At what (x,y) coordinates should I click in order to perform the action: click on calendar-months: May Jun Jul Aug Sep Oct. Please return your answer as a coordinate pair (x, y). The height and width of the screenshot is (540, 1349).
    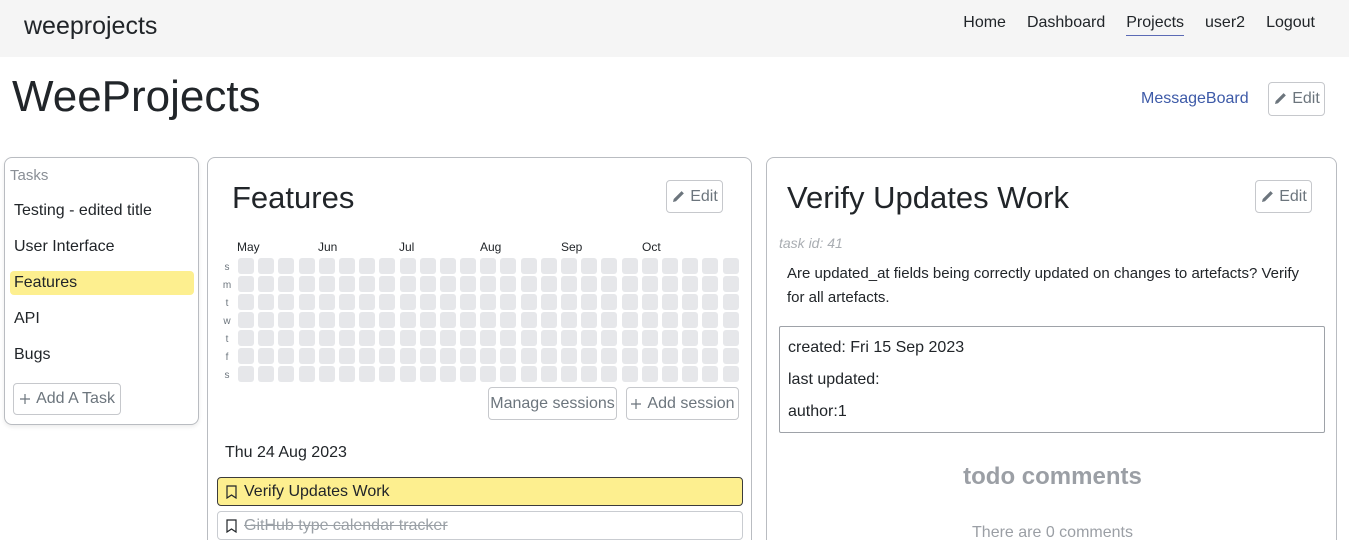
    Looking at the image, I should click on (497, 247).